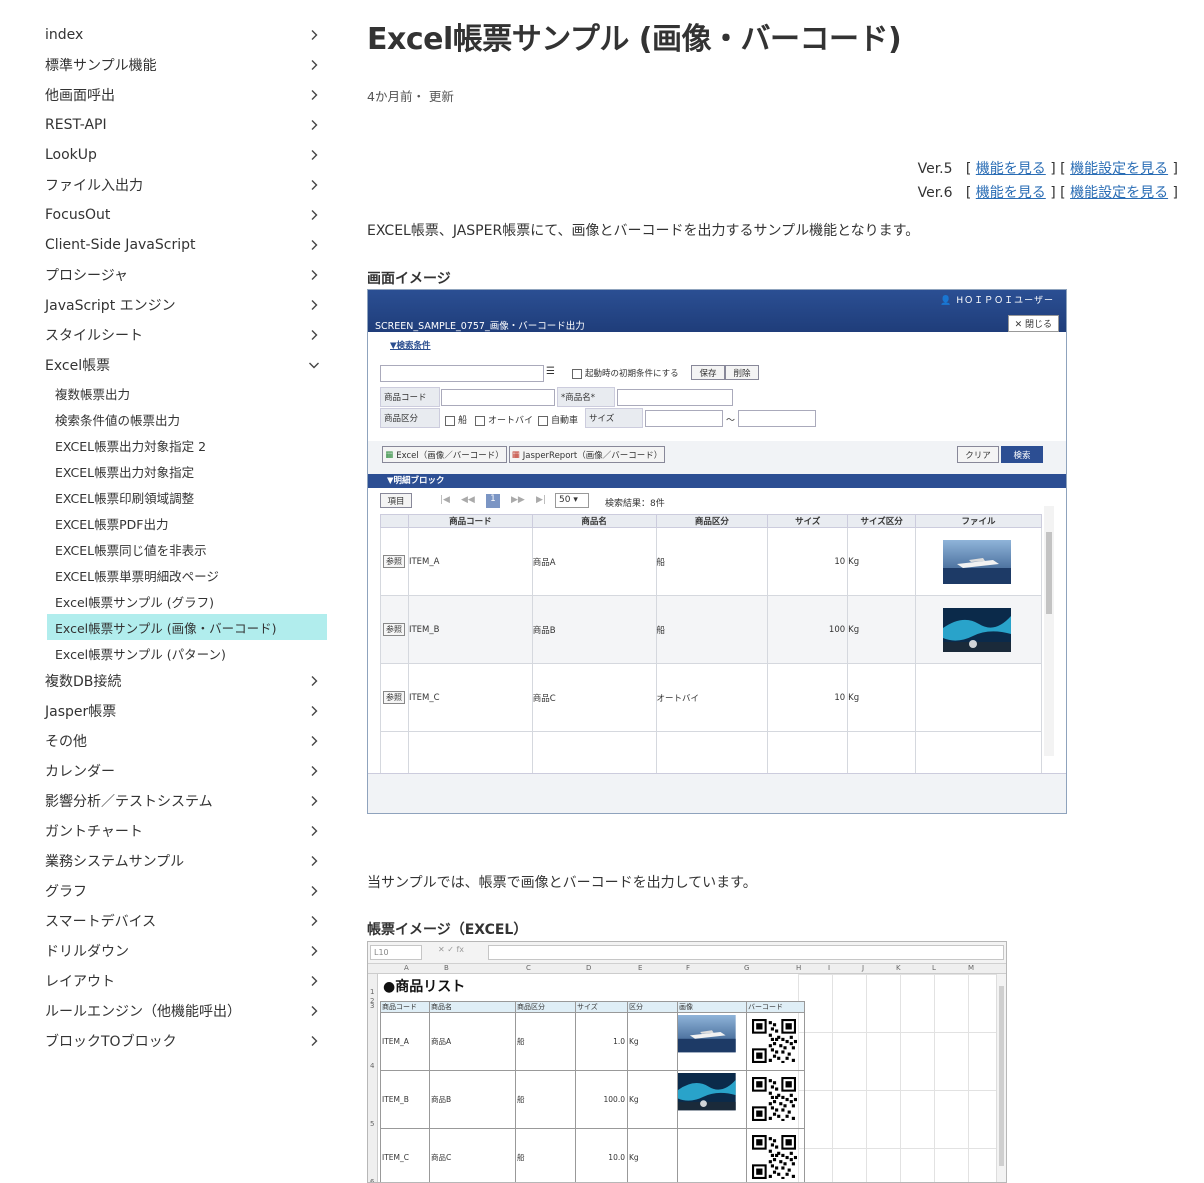 This screenshot has height=1183, width=1204. What do you see at coordinates (76, 125) in the screenshot?
I see `sidebar-item-label: REST-API` at bounding box center [76, 125].